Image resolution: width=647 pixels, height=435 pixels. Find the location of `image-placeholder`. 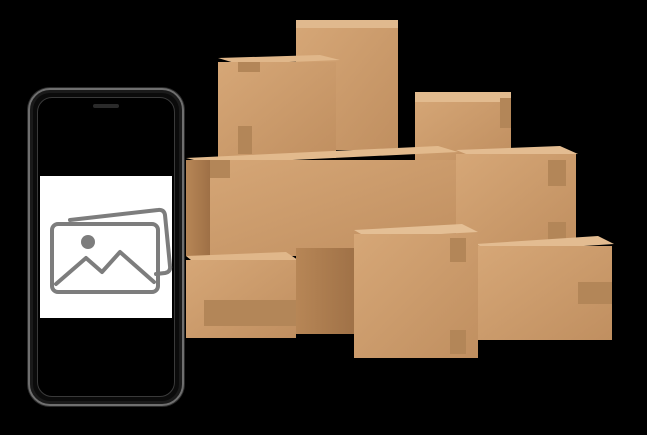

image-placeholder is located at coordinates (106, 247).